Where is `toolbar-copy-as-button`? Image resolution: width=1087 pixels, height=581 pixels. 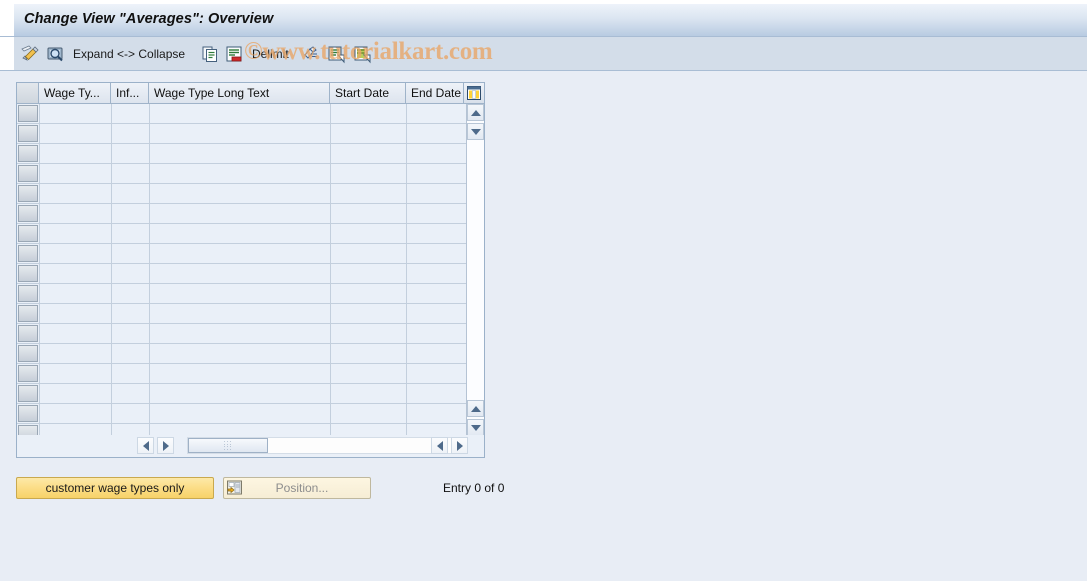
toolbar-copy-as-button is located at coordinates (210, 54).